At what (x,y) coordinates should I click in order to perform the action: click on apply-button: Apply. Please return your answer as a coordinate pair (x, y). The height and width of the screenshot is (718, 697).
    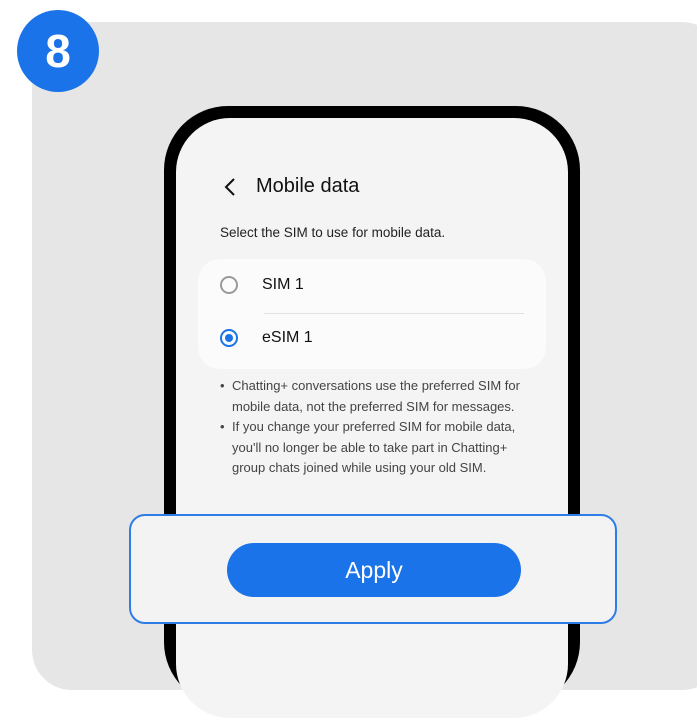
    Looking at the image, I should click on (374, 570).